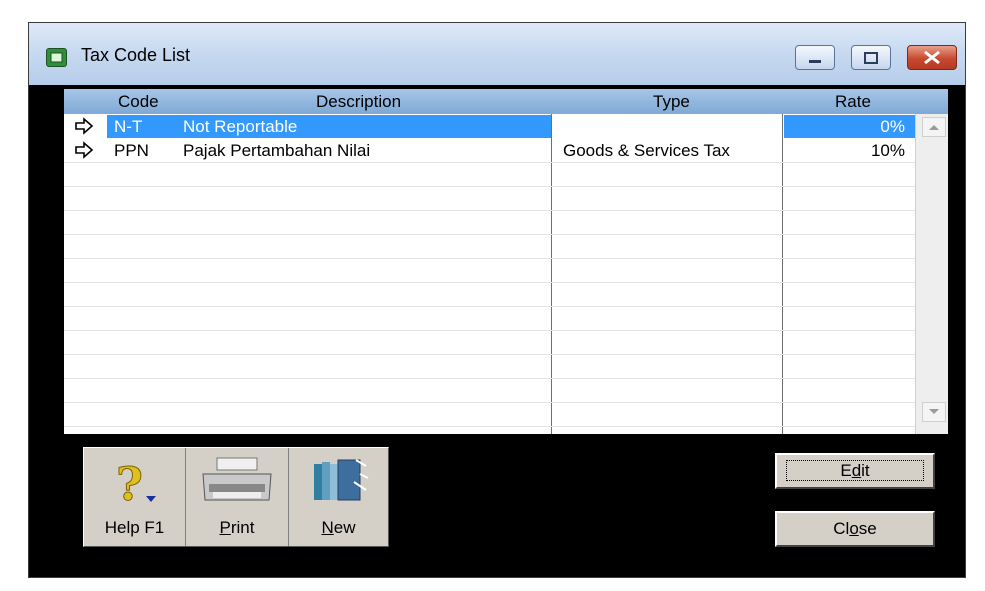 The height and width of the screenshot is (591, 985). I want to click on close-icon, so click(932, 57).